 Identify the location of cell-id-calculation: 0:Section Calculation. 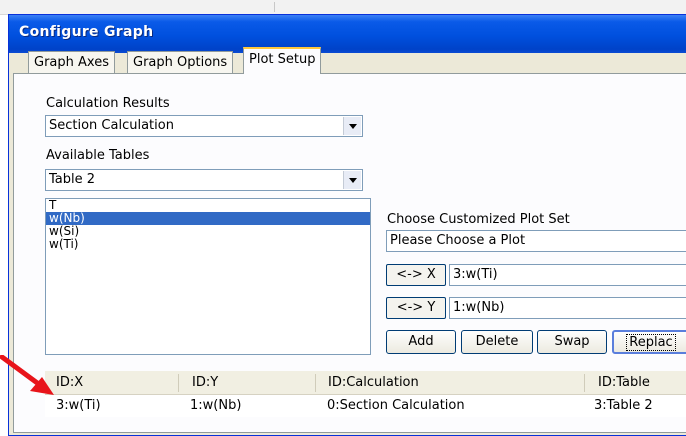
(396, 405).